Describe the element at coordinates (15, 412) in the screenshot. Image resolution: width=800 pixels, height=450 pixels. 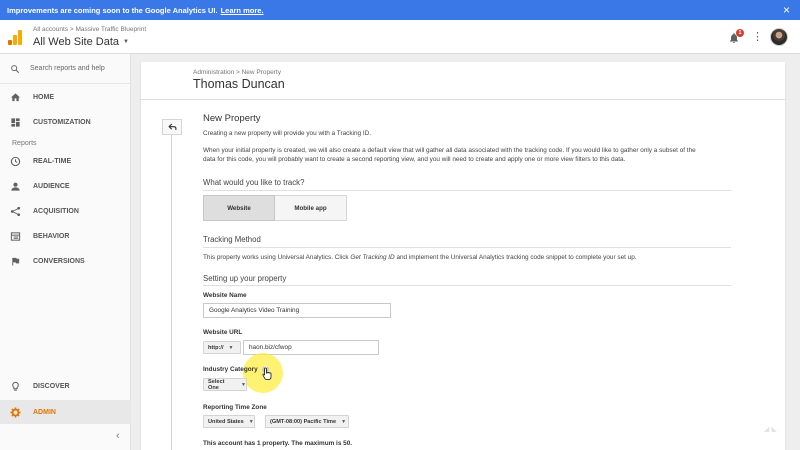
I see `gear-icon` at that location.